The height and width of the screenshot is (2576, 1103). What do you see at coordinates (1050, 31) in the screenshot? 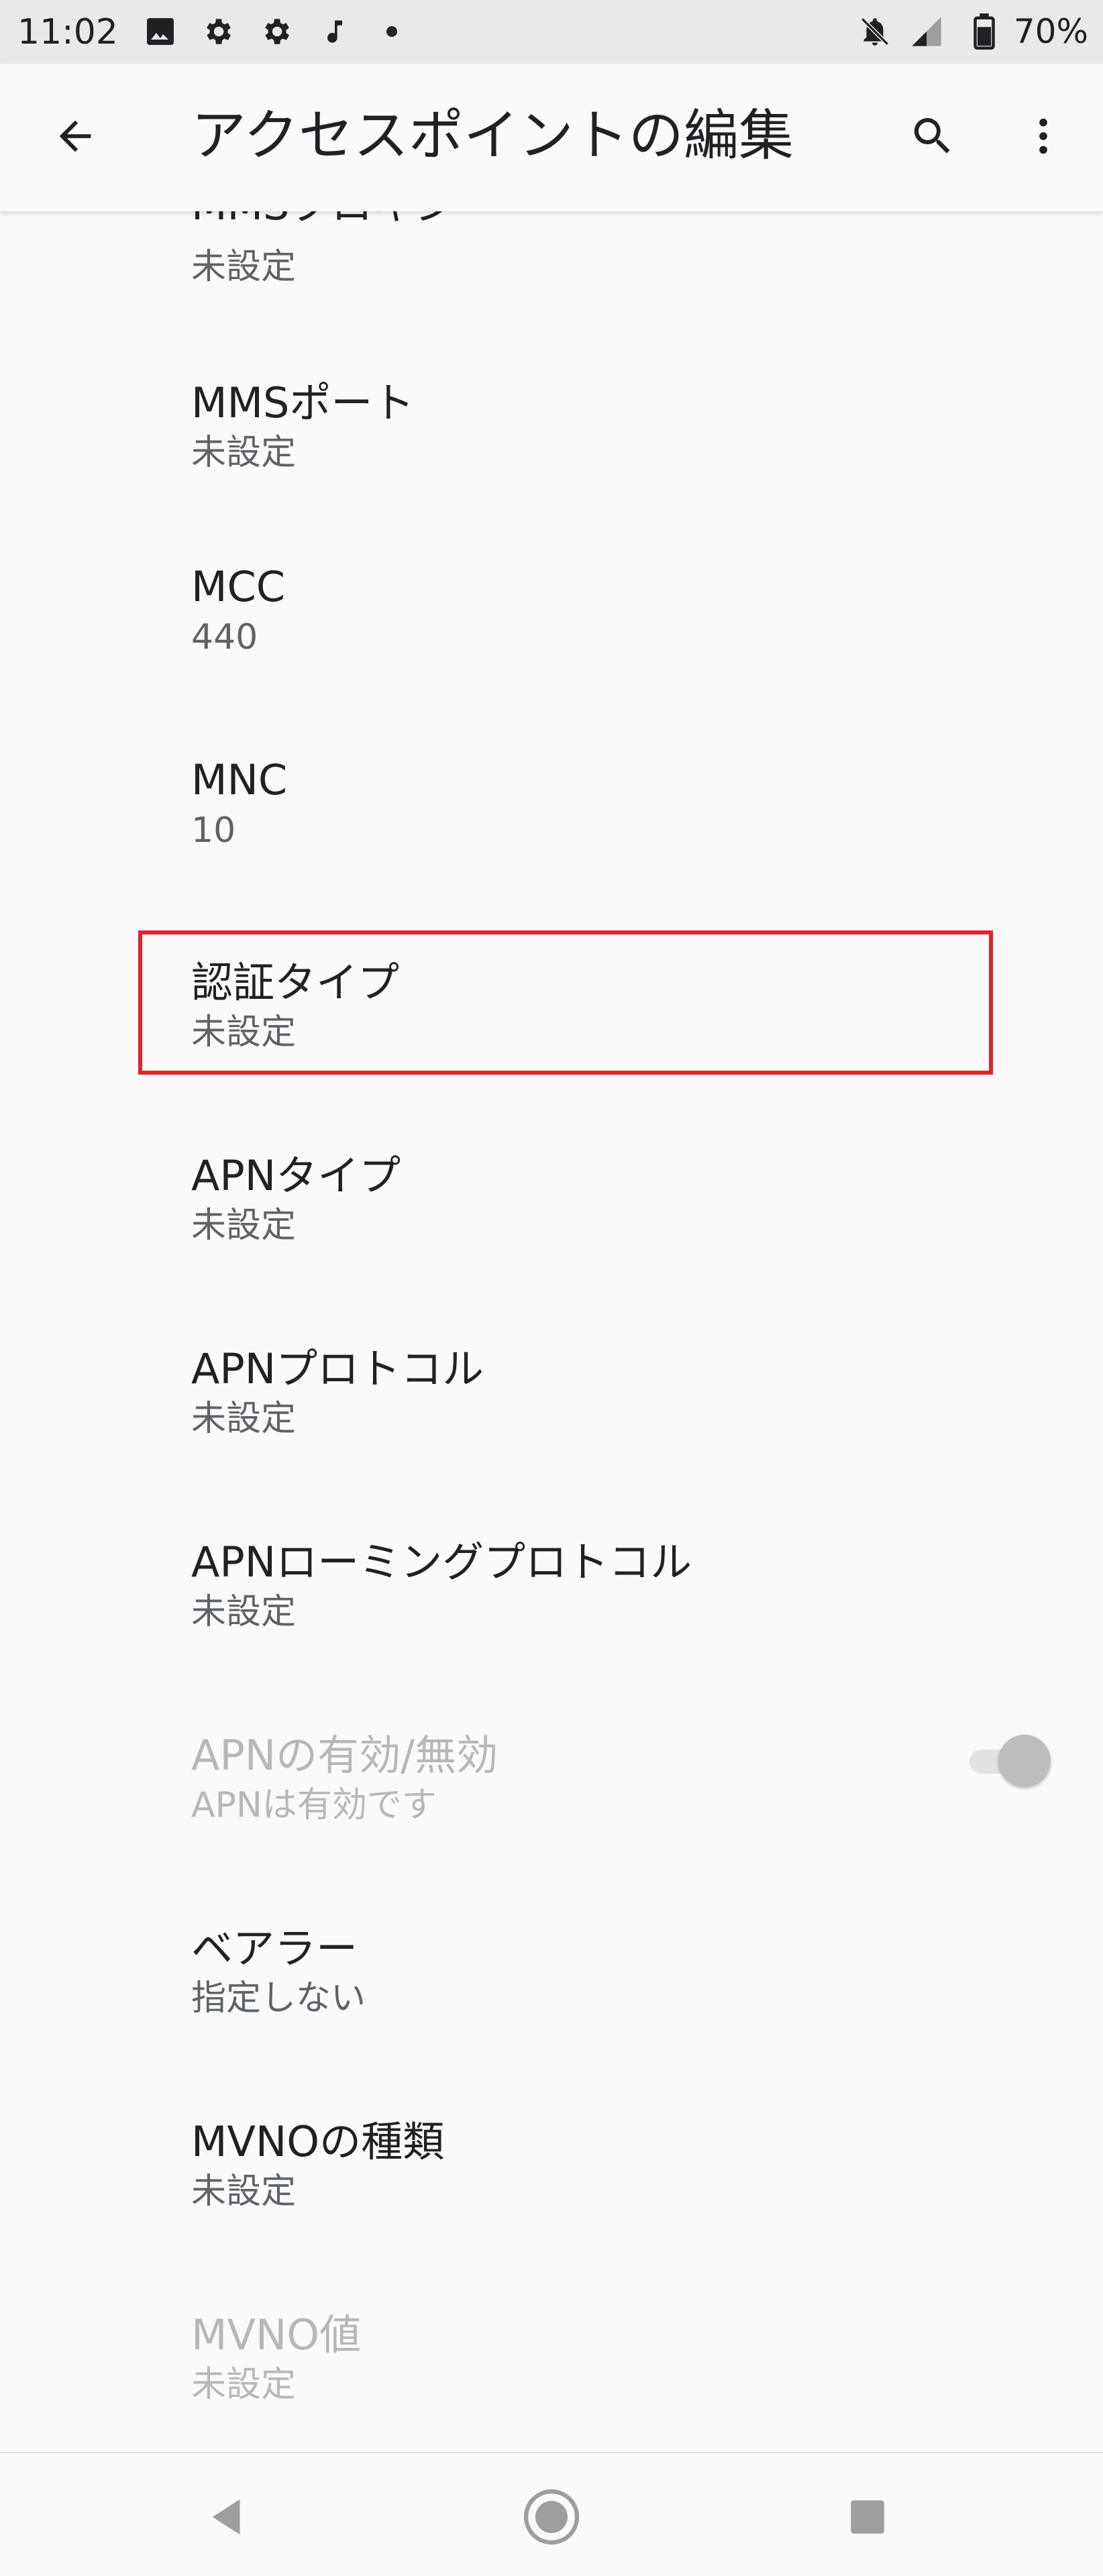
I see `battery-percent: 70%` at bounding box center [1050, 31].